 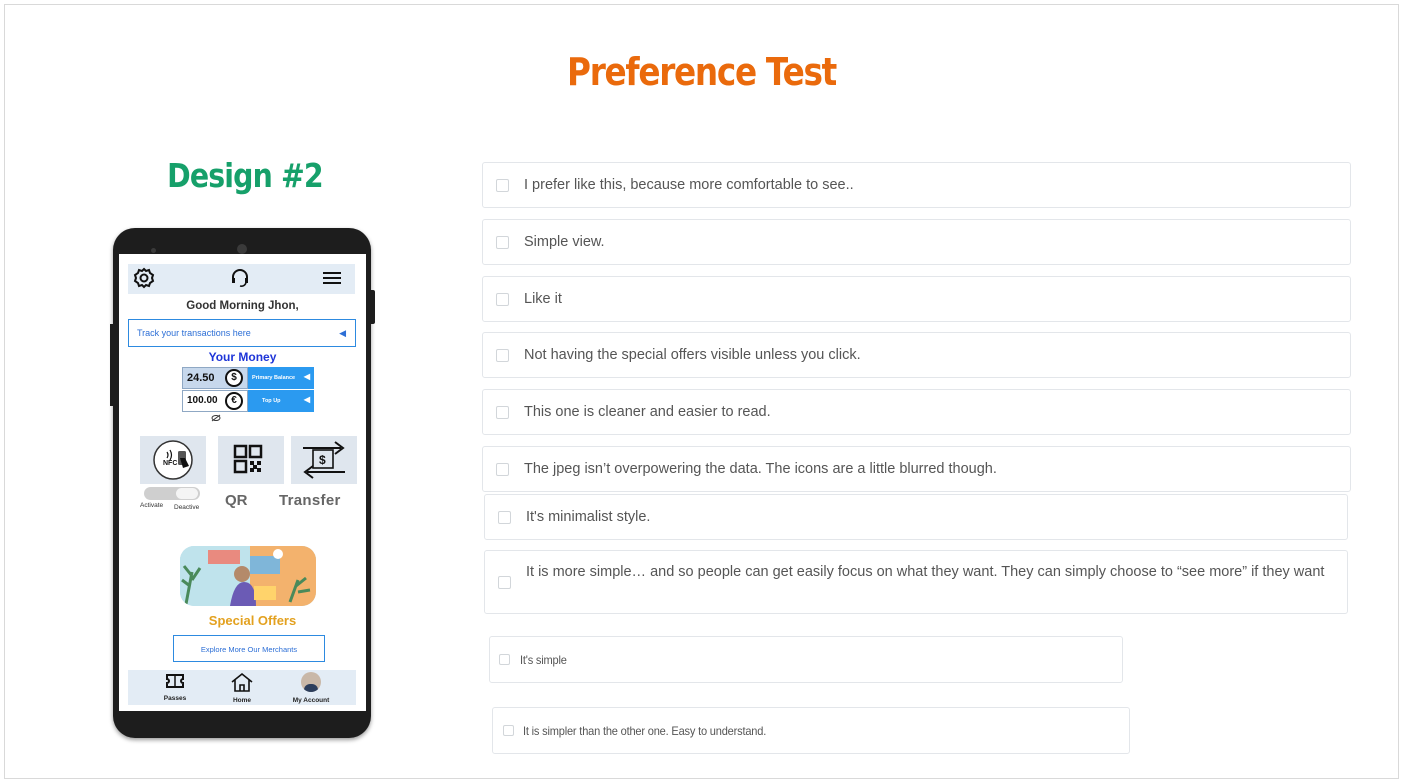 I want to click on top-up-button: Top Up ◀, so click(x=281, y=401).